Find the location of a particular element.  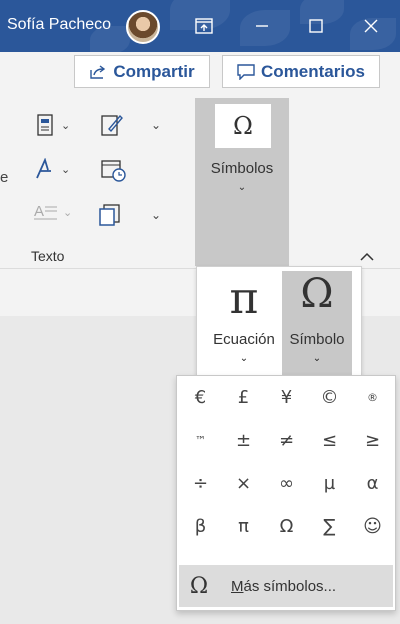

equation-label: Ecuación is located at coordinates (244, 339).